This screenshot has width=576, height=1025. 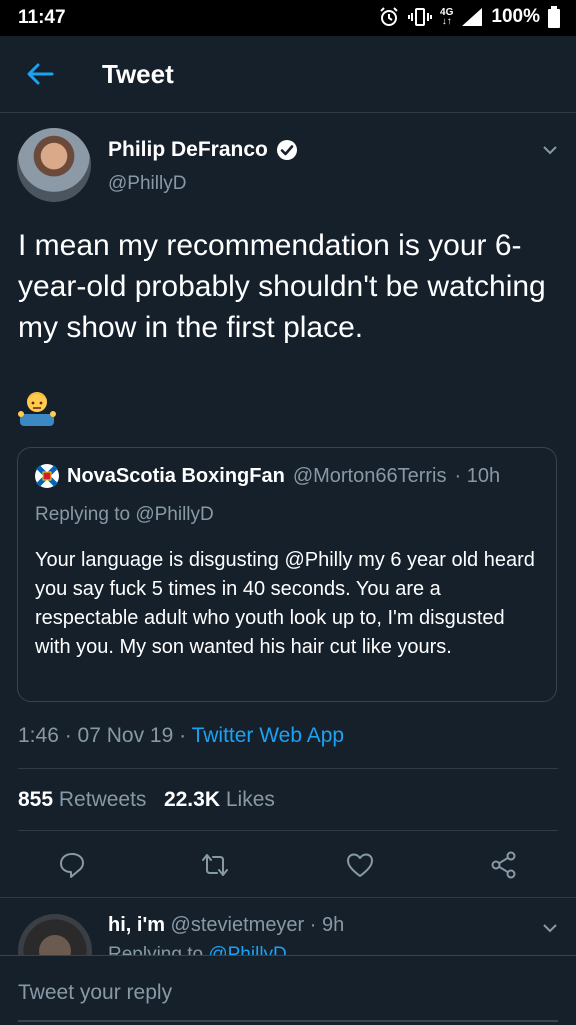 I want to click on signal-icon, so click(x=472, y=17).